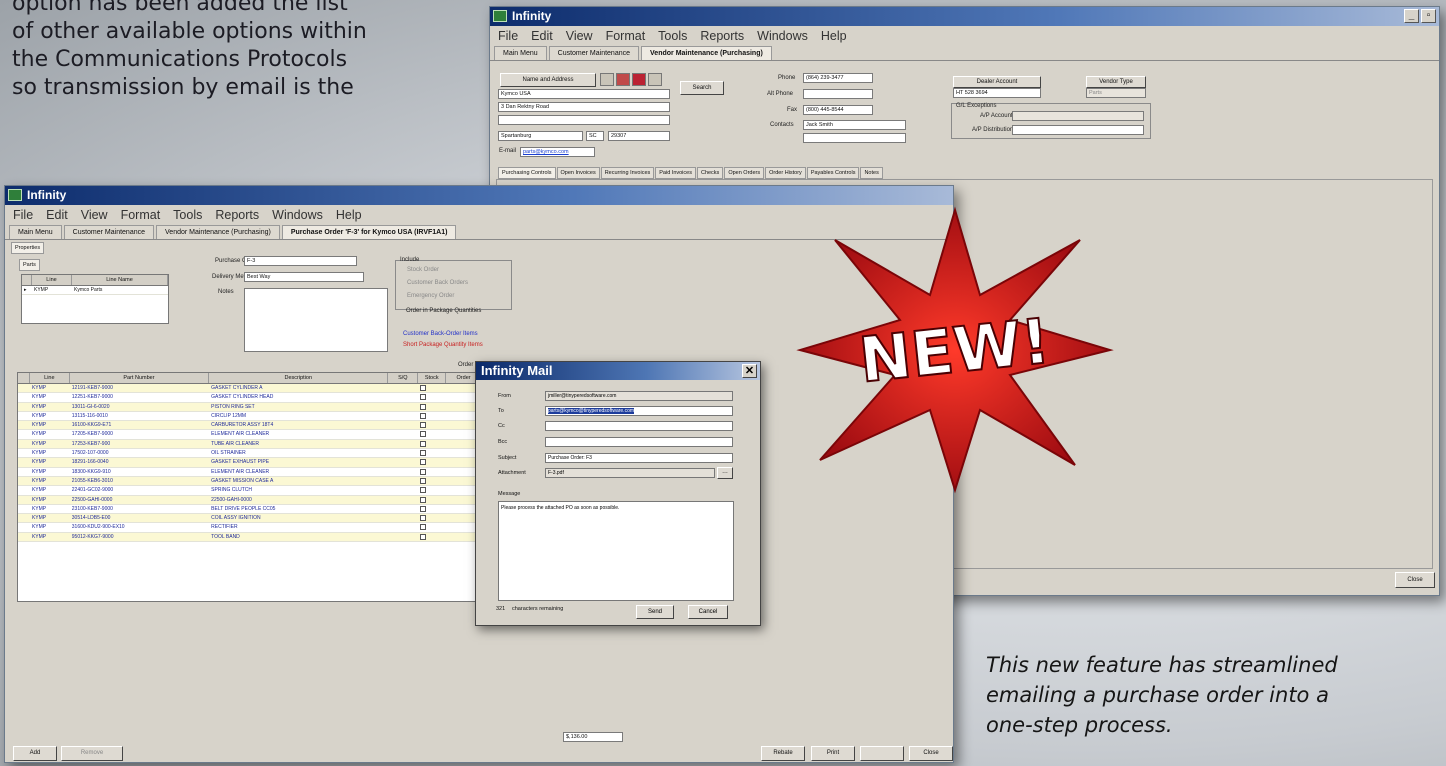 The width and height of the screenshot is (1446, 766). What do you see at coordinates (702, 88) in the screenshot?
I see `search-button: Search` at bounding box center [702, 88].